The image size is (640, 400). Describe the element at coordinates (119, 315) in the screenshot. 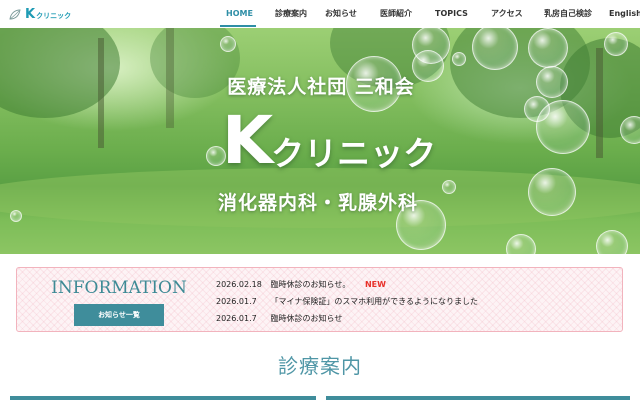

I see `news-list-button: お知らせ一覧` at that location.